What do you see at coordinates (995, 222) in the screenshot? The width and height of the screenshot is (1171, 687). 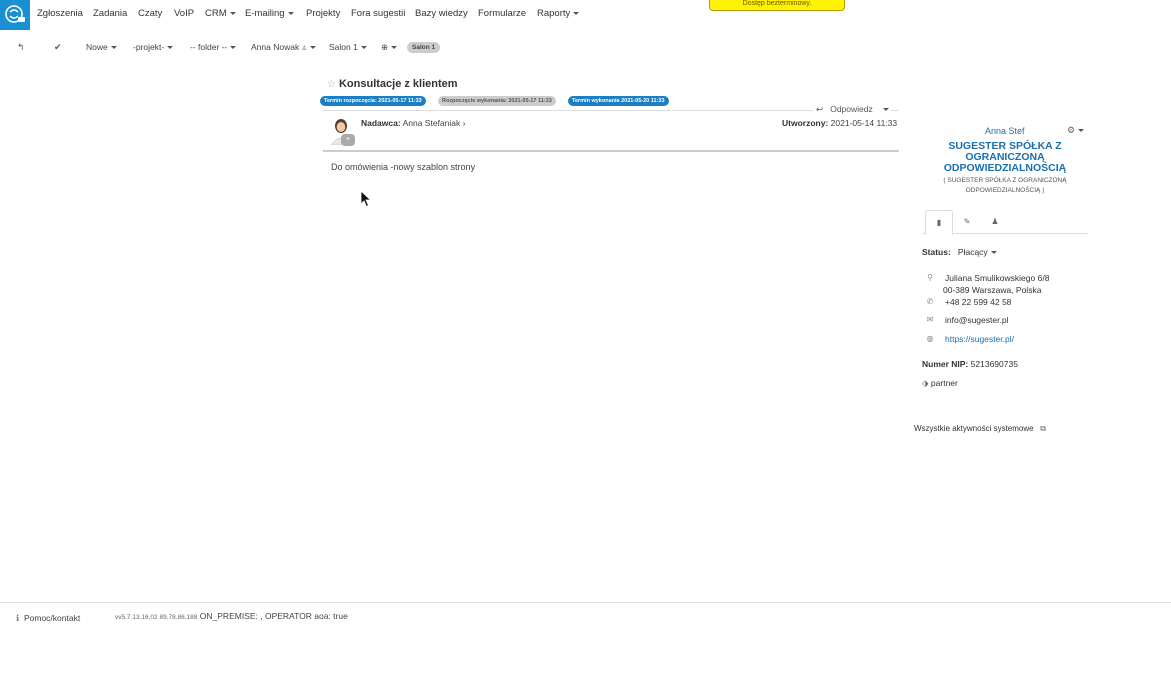 I see `tab-person: ♟` at bounding box center [995, 222].